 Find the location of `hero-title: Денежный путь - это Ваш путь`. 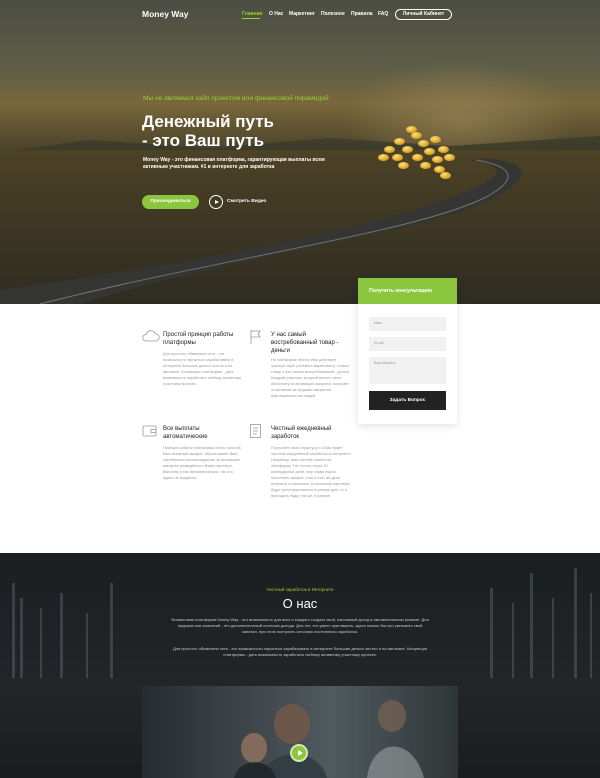

hero-title: Денежный путь - это Ваш путь is located at coordinates (247, 131).